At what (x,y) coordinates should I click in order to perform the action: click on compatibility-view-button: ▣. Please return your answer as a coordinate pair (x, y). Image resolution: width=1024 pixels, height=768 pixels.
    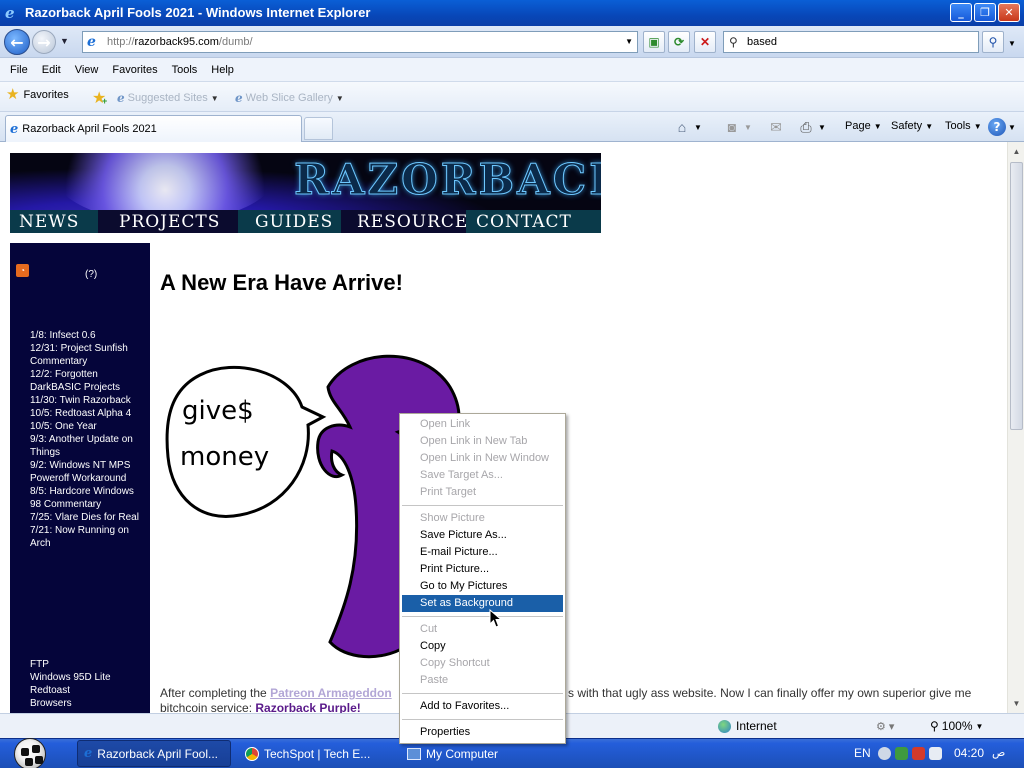
    Looking at the image, I should click on (654, 42).